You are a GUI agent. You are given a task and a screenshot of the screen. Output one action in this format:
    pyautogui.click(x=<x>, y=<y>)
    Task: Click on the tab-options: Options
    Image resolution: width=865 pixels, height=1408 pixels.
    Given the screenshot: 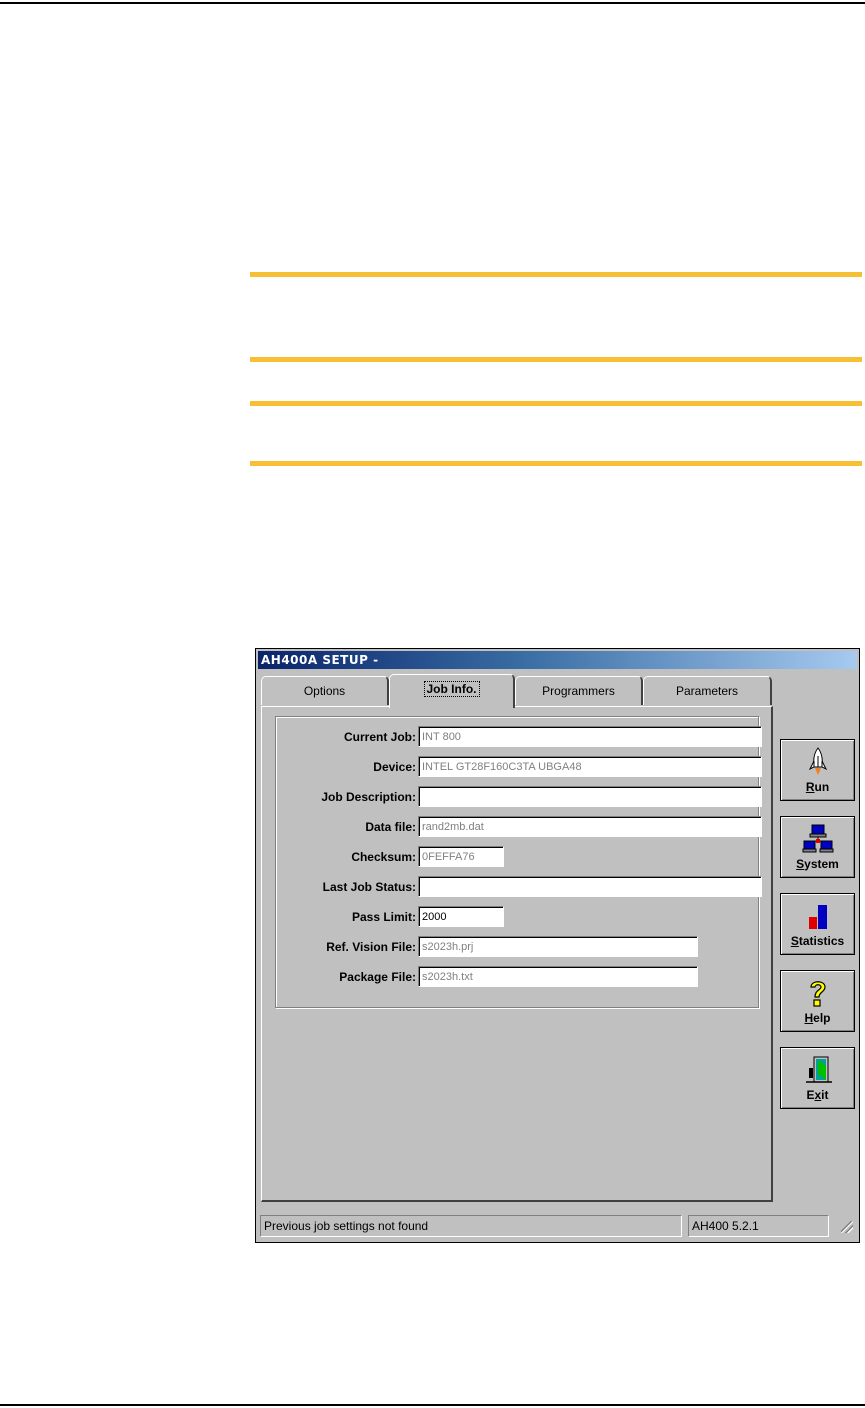 What is the action you would take?
    pyautogui.click(x=325, y=690)
    